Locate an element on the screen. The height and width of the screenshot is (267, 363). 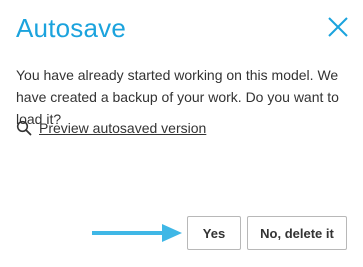
no-delete-button: No, delete it is located at coordinates (297, 233).